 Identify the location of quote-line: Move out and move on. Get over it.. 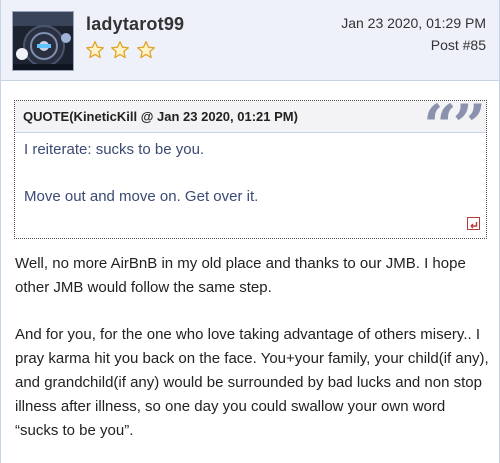
(141, 196).